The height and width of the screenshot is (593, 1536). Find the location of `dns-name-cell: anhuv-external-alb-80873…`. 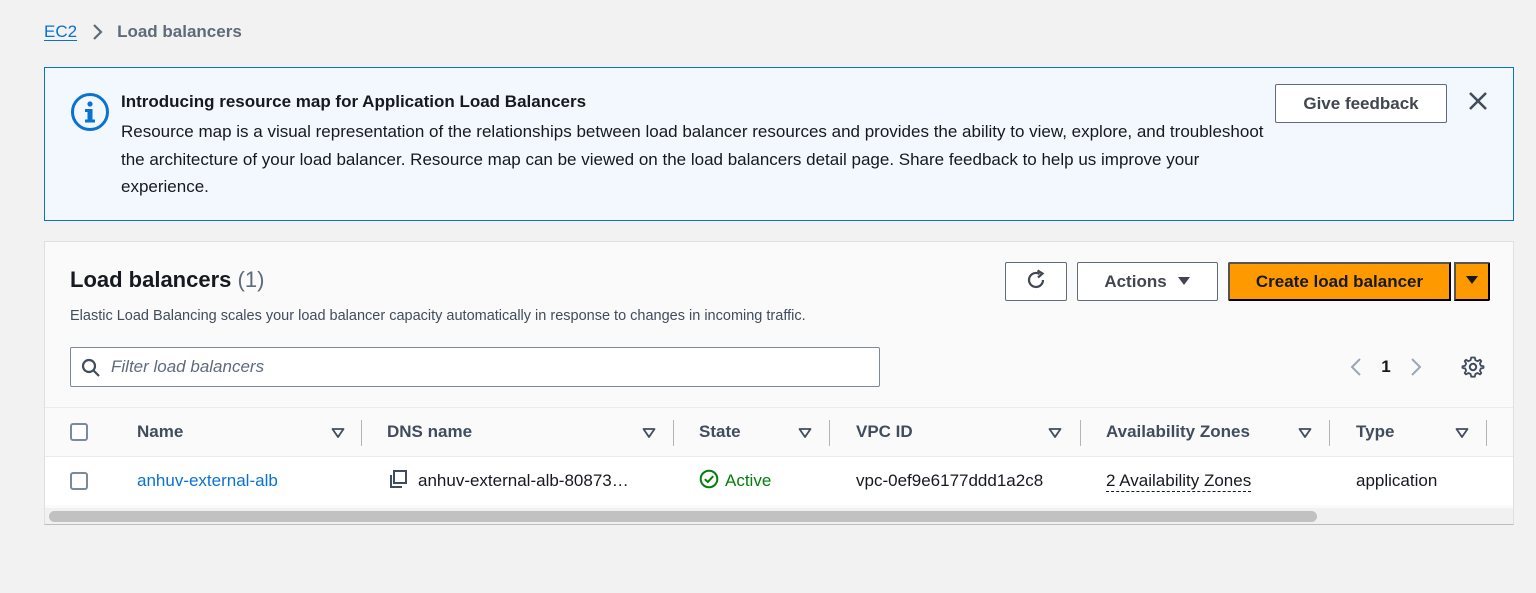

dns-name-cell: anhuv-external-alb-80873… is located at coordinates (508, 481).